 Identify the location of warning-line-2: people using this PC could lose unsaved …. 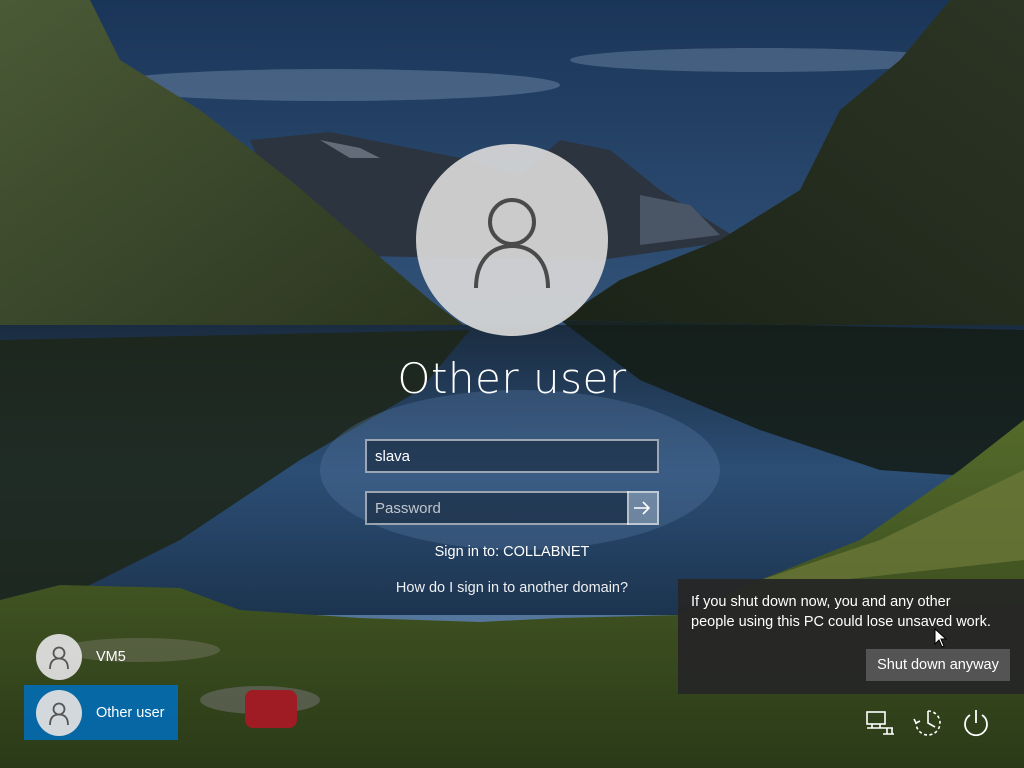
(841, 622).